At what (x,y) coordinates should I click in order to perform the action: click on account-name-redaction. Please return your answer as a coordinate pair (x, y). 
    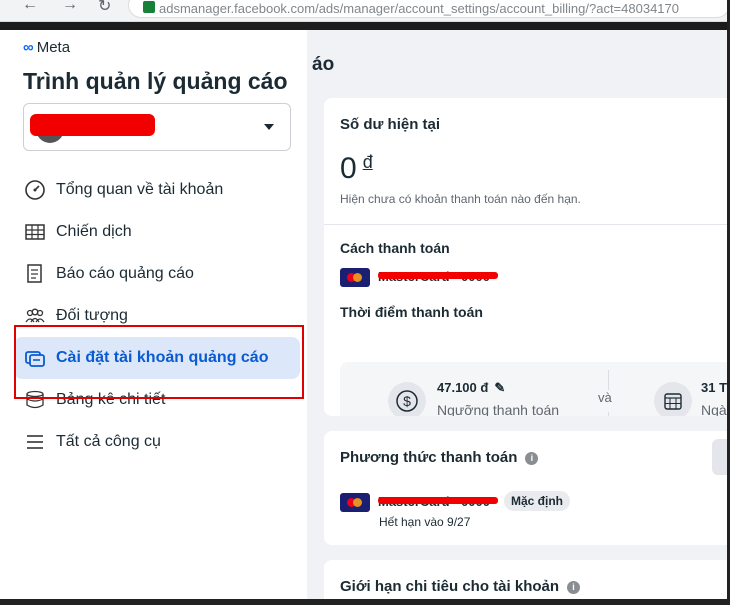
    Looking at the image, I should click on (92, 125).